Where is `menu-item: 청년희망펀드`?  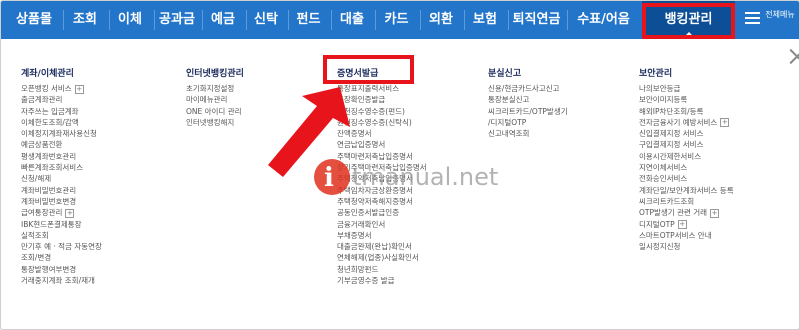 menu-item: 청년희망펀드 is located at coordinates (382, 269).